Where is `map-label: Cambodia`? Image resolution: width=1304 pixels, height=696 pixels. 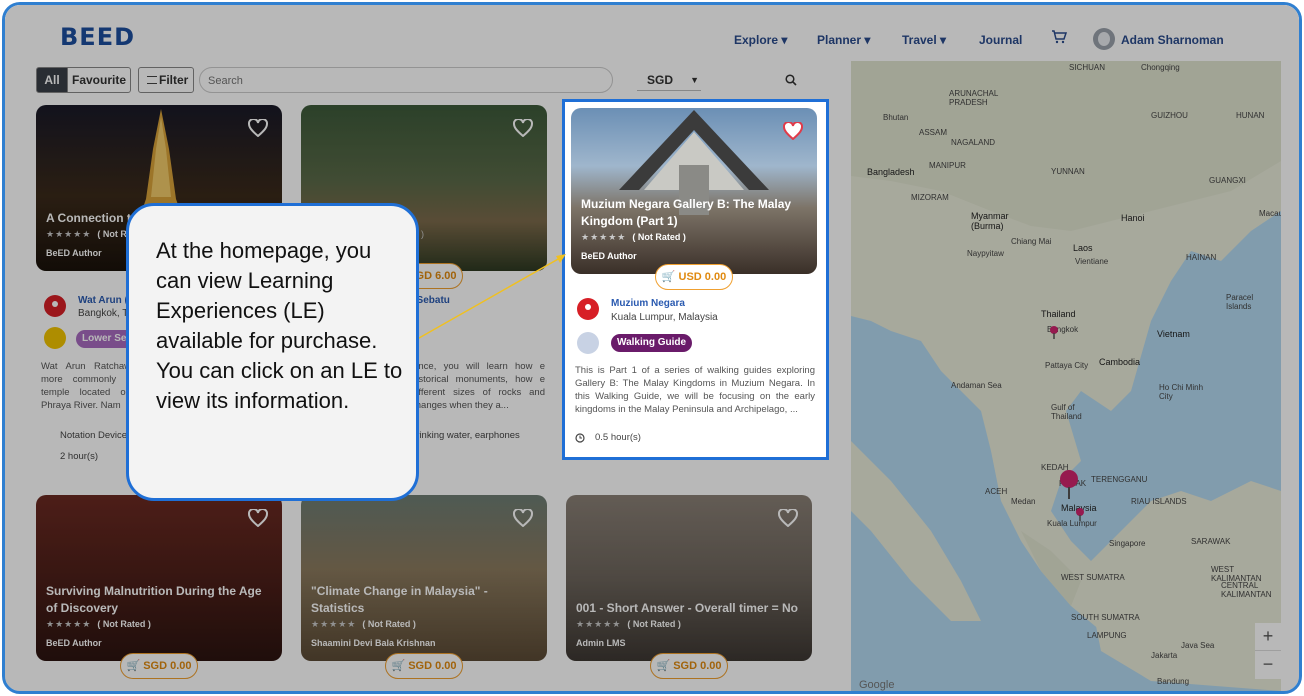
map-label: Cambodia is located at coordinates (1120, 362).